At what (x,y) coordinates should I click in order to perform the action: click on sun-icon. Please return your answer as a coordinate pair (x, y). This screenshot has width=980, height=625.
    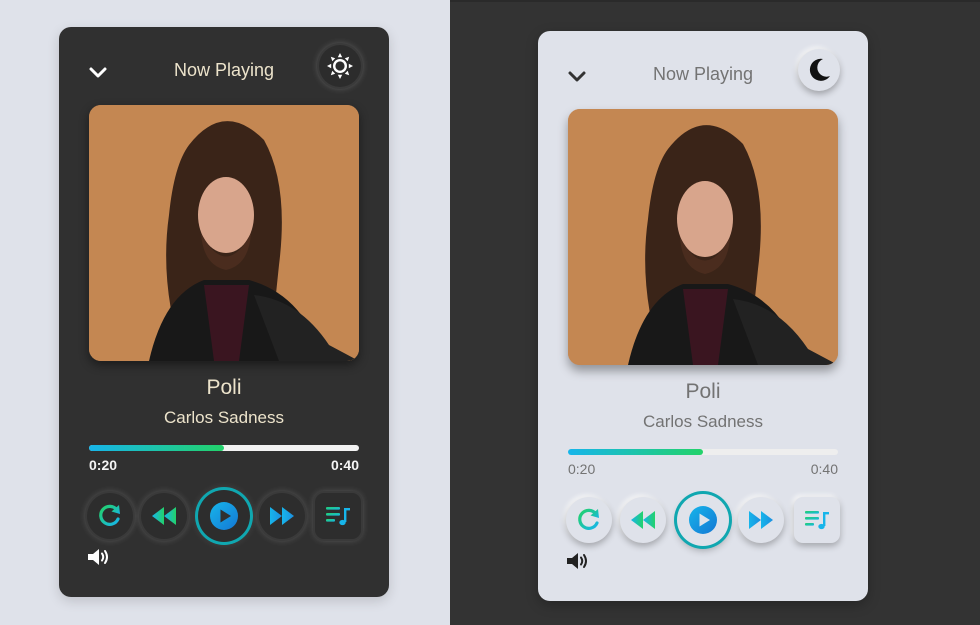
    Looking at the image, I should click on (340, 66).